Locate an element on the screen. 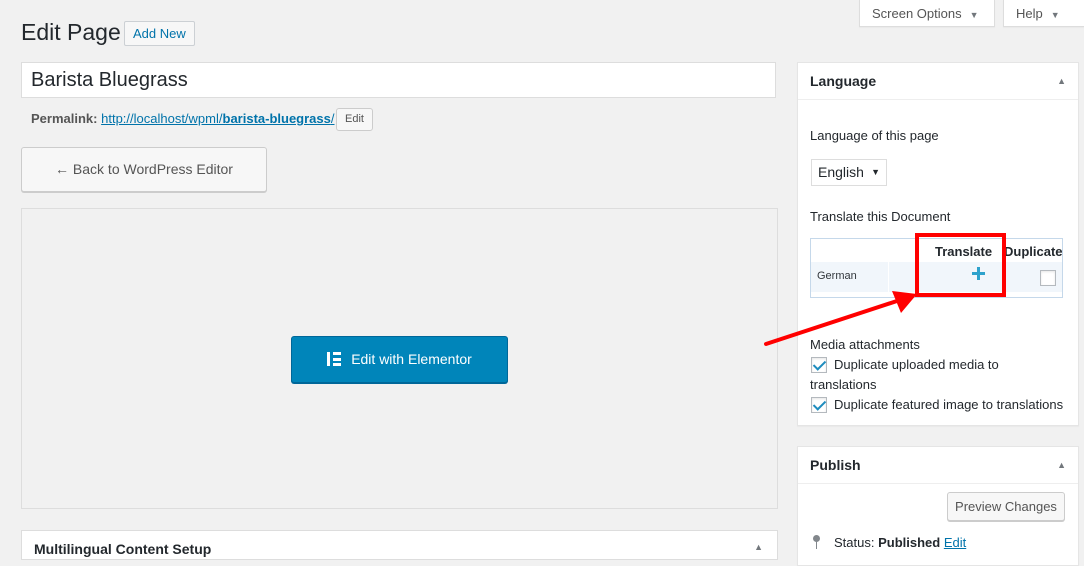  edit-with-elementor-button: Edit with Elementor is located at coordinates (399, 359).